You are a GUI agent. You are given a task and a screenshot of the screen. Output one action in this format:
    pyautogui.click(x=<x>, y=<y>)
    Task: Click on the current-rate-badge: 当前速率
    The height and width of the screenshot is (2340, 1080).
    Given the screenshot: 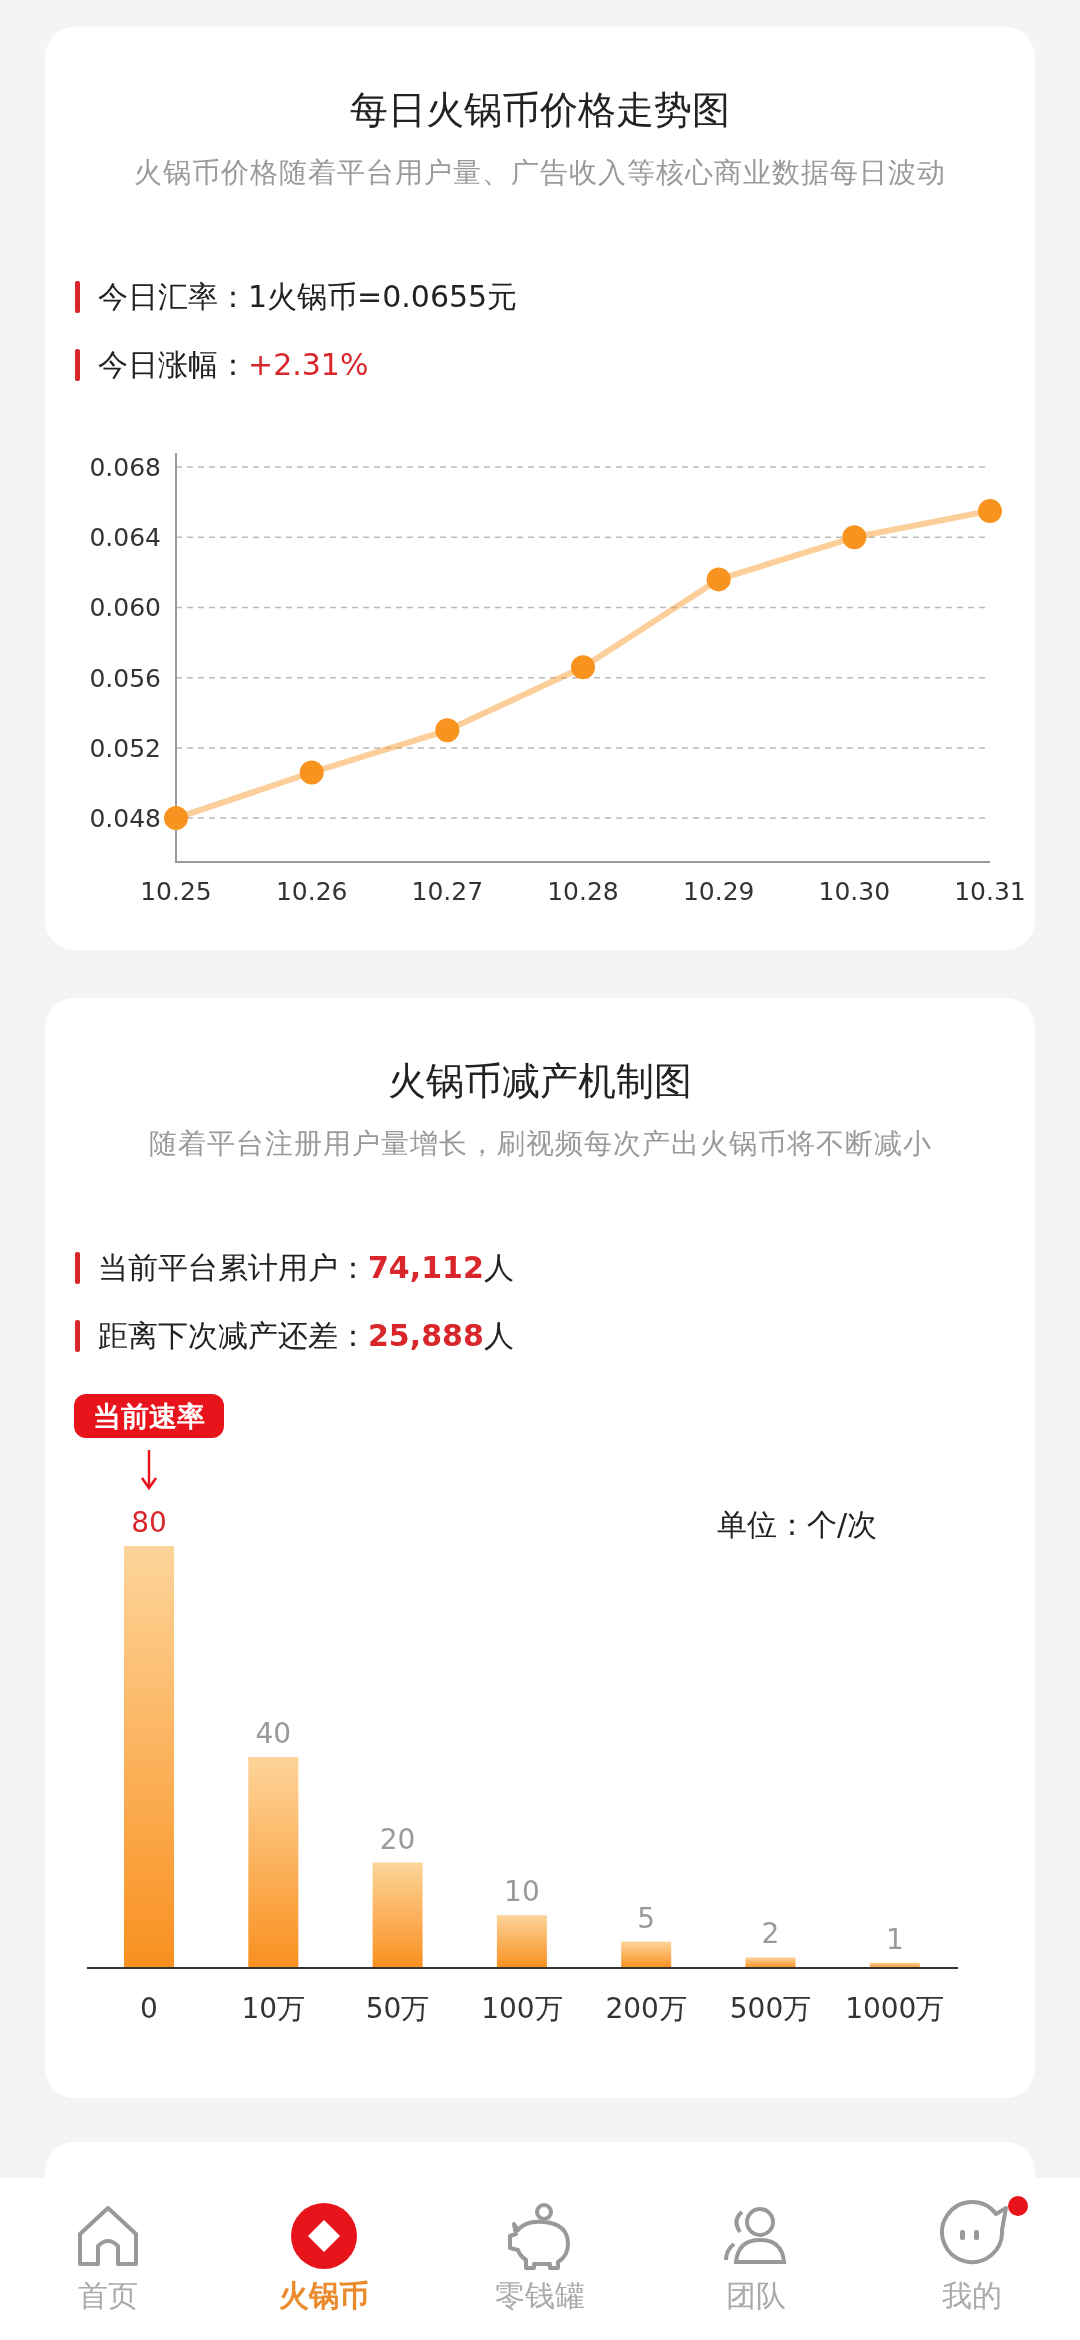 What is the action you would take?
    pyautogui.click(x=149, y=1416)
    